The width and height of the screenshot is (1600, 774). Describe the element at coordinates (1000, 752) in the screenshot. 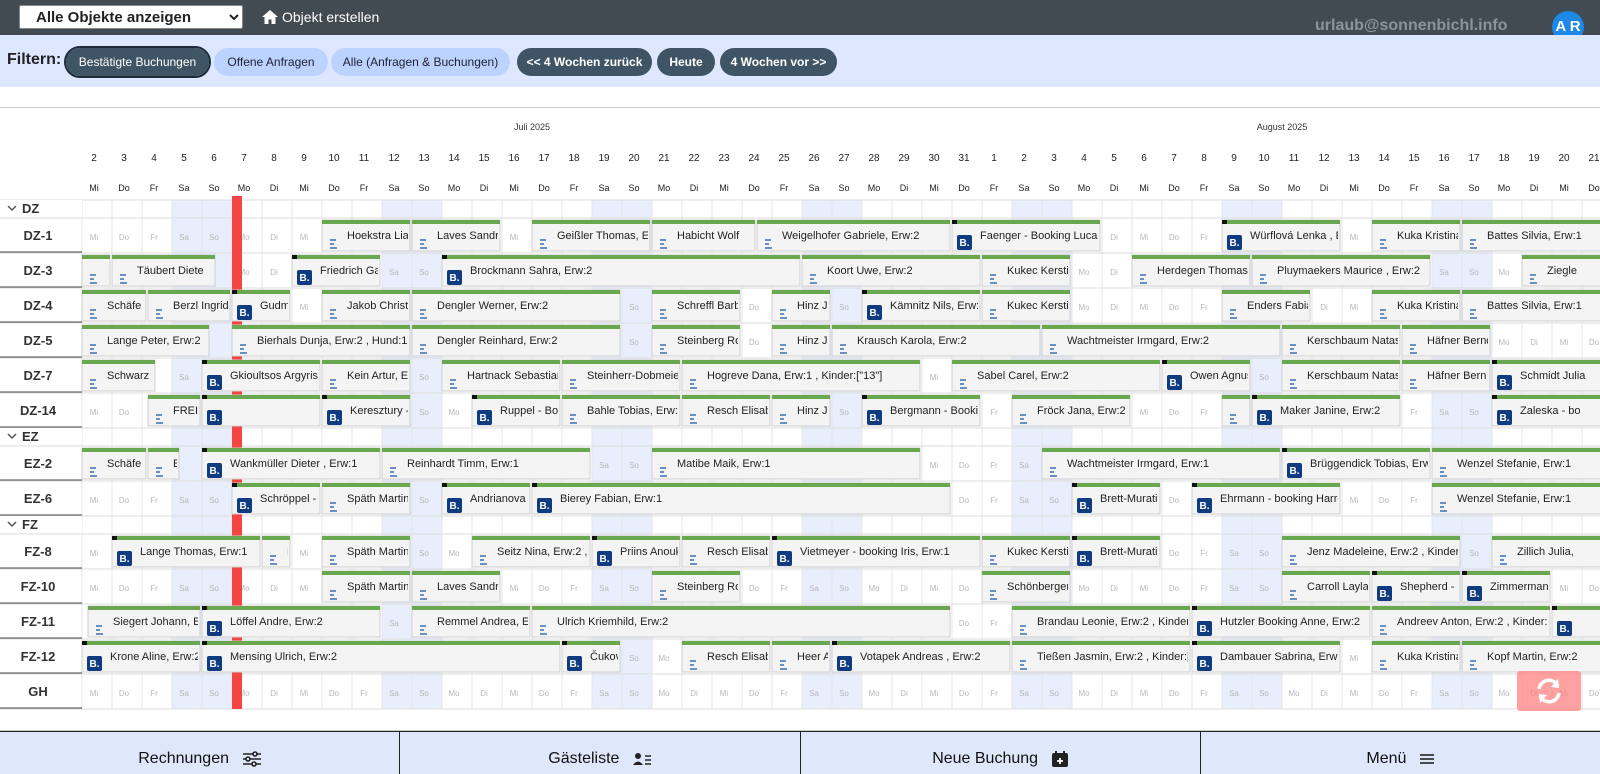

I see `new-booking-nav: Neue Buchung` at that location.